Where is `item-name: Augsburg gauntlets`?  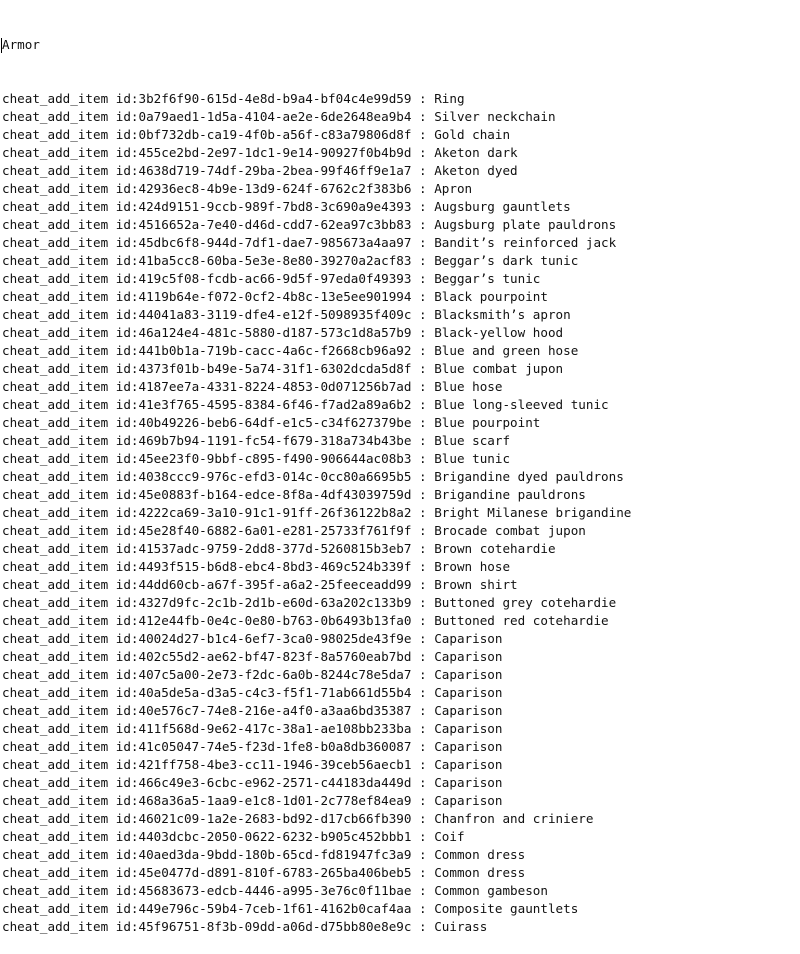 item-name: Augsburg gauntlets is located at coordinates (502, 206).